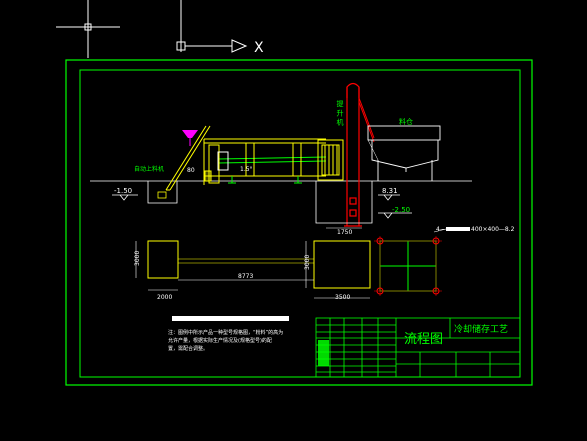  I want to click on bin-label: 料仓, so click(406, 121).